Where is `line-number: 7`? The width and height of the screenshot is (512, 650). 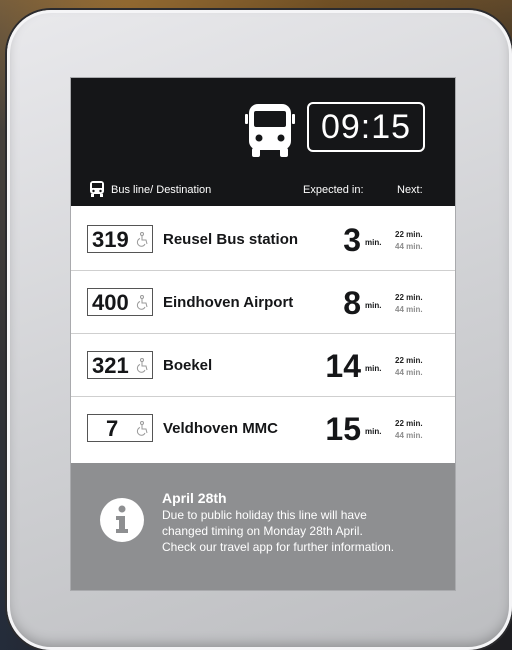 line-number: 7 is located at coordinates (112, 428).